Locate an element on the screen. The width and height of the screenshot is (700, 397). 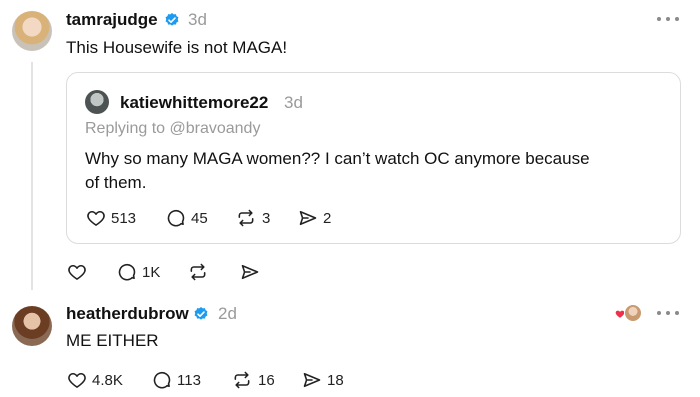
username-tamrajudge: tamrajudge is located at coordinates (112, 20).